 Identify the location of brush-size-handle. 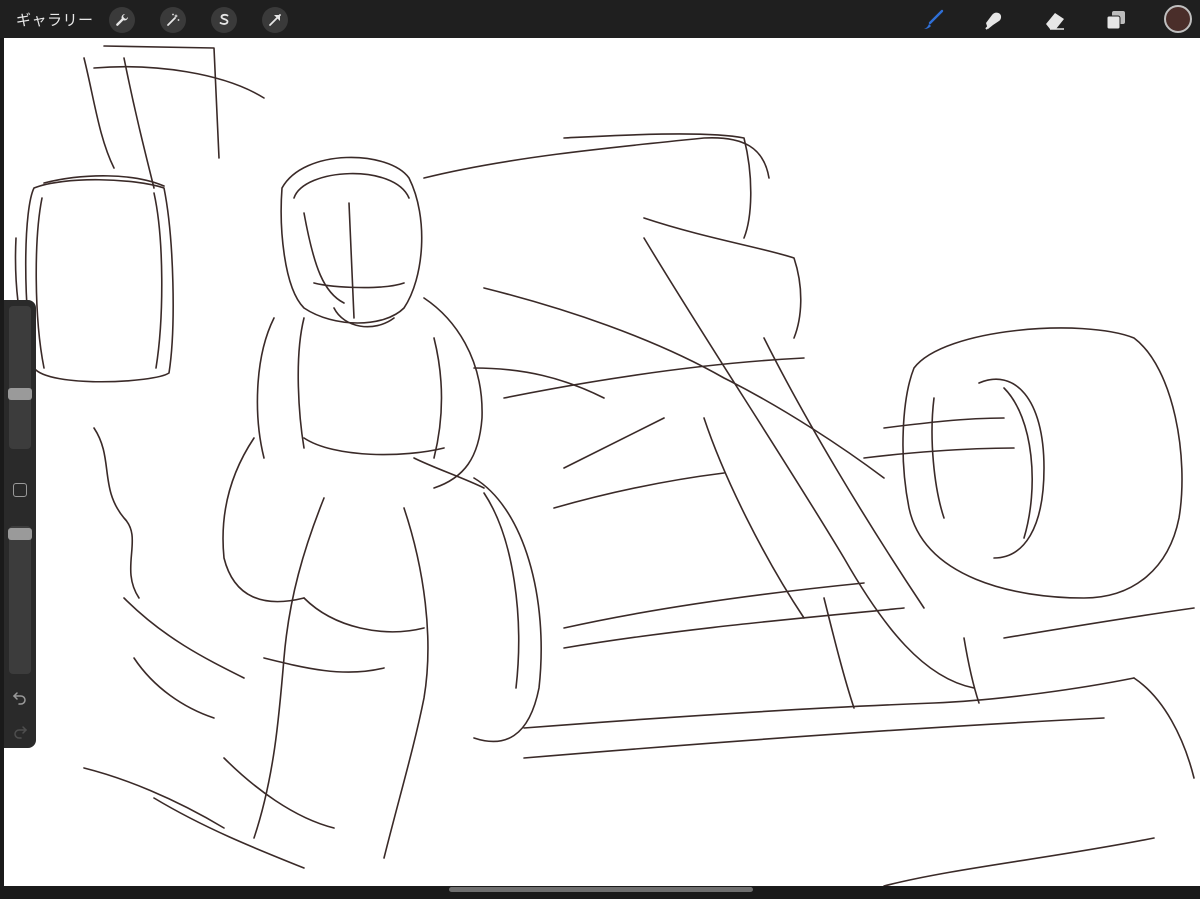
(20, 394).